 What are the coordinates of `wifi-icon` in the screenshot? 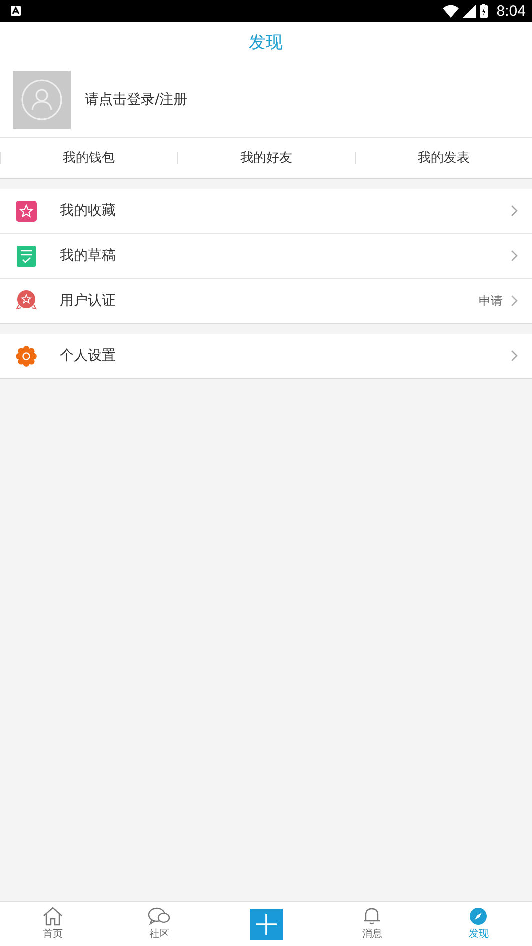 It's located at (450, 11).